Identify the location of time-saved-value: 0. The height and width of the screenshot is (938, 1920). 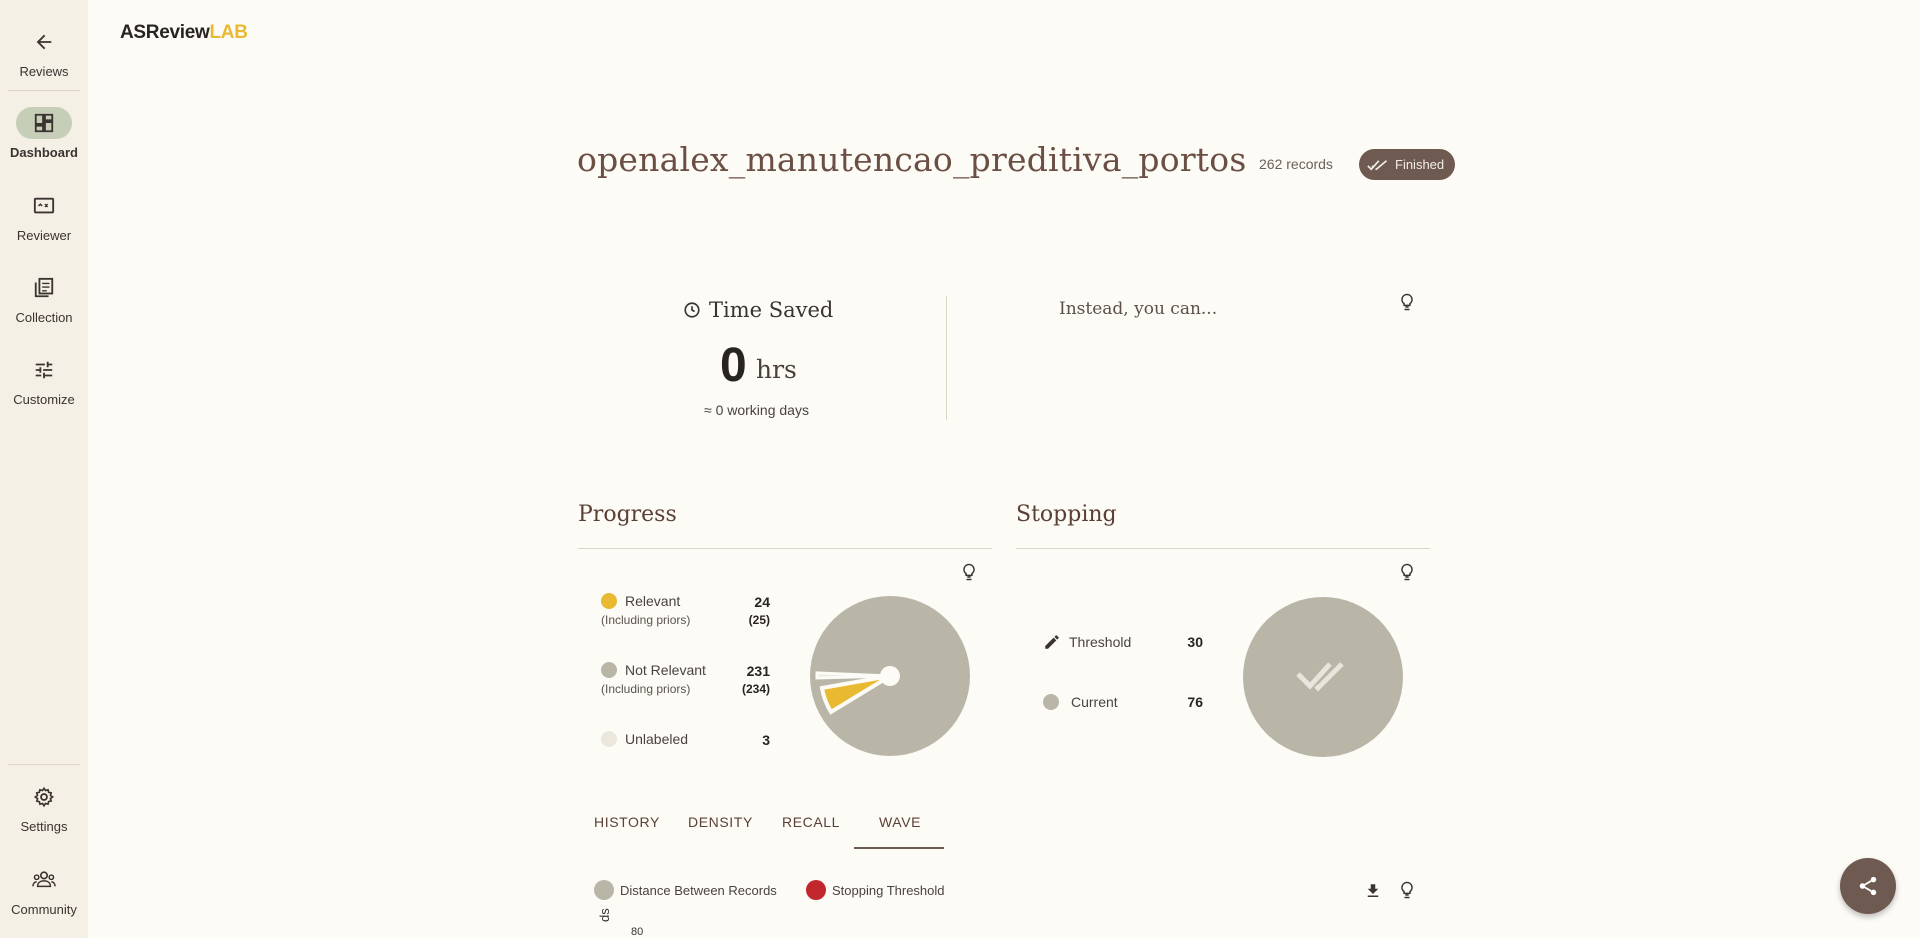
(733, 365).